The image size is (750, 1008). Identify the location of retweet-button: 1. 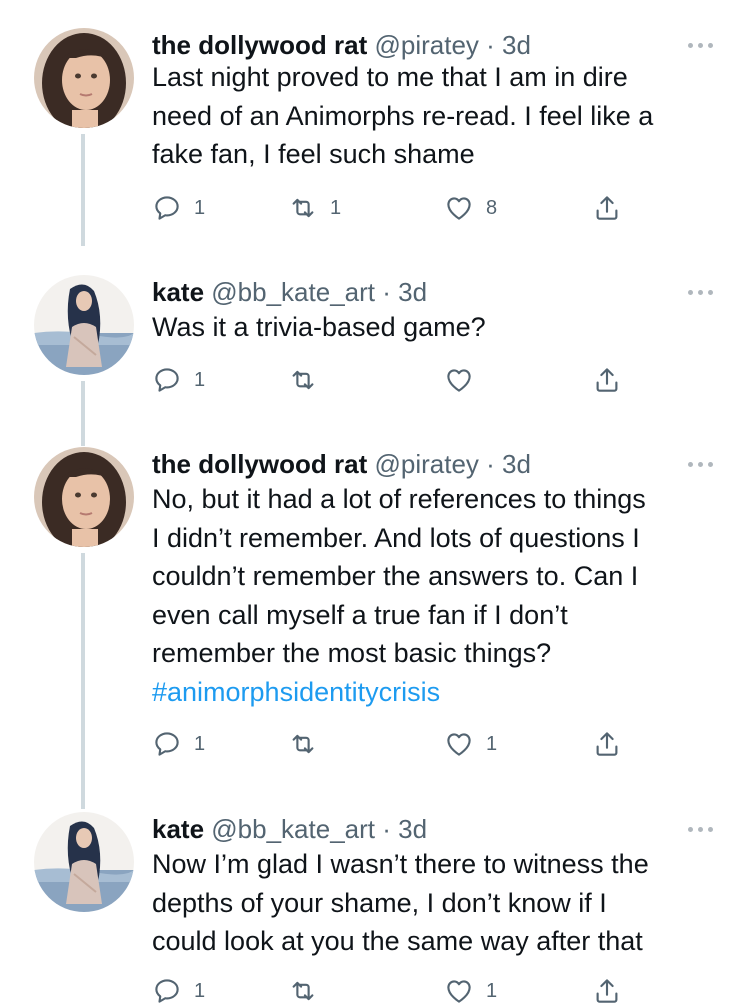
(314, 208).